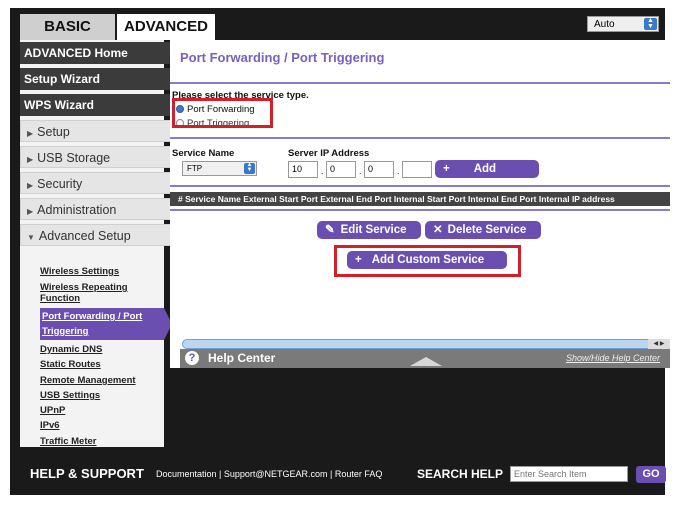 This screenshot has width=675, height=505. I want to click on help-center-bar: ? Help Center Show/Hide Help Center, so click(425, 358).